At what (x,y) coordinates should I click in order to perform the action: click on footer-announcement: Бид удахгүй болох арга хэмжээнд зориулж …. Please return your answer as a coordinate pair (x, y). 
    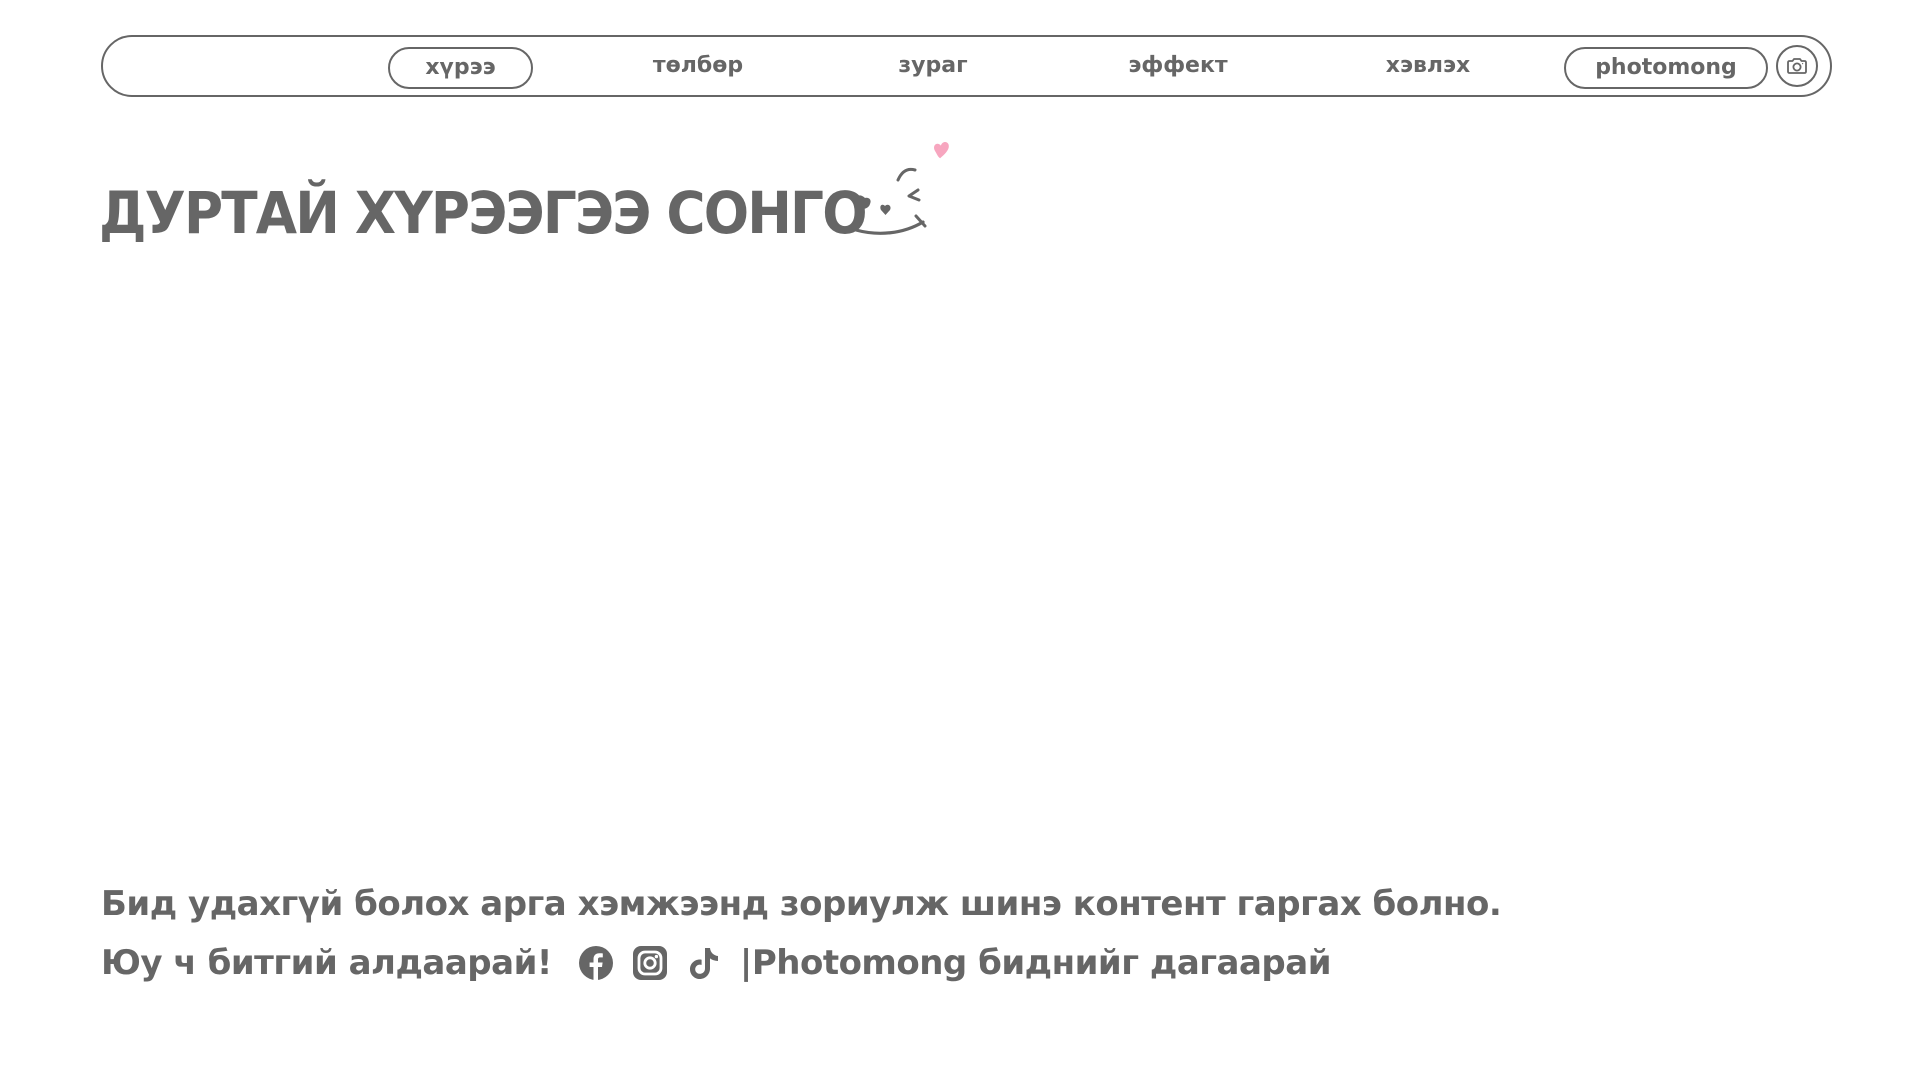
    Looking at the image, I should click on (801, 904).